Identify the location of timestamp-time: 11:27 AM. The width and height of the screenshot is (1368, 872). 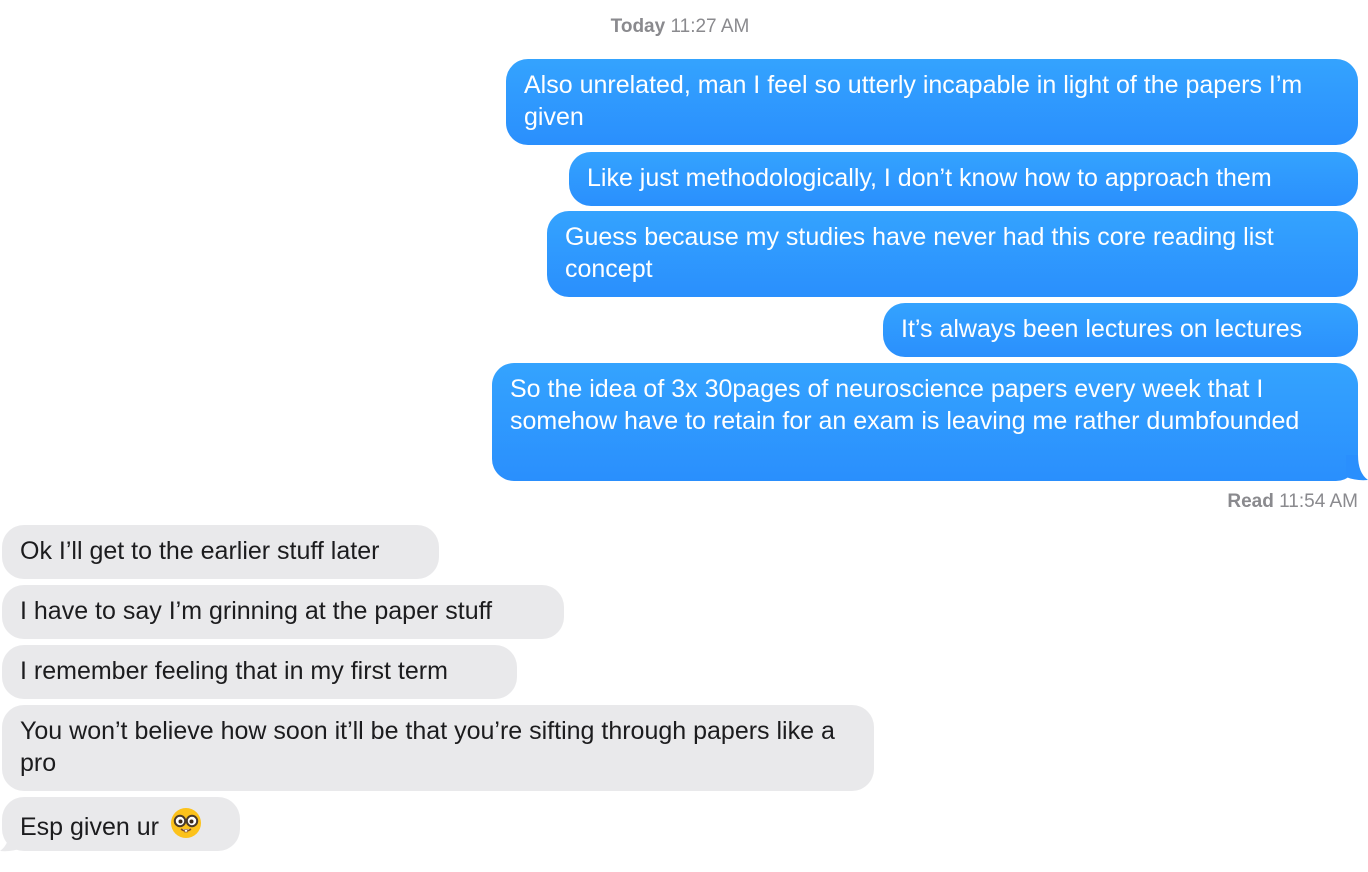
(710, 26).